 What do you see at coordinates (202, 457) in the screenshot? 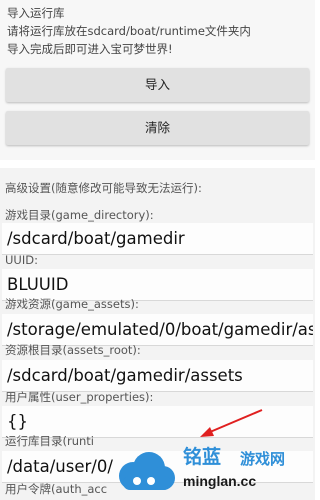
I see `watermark-brand: 铭蓝` at bounding box center [202, 457].